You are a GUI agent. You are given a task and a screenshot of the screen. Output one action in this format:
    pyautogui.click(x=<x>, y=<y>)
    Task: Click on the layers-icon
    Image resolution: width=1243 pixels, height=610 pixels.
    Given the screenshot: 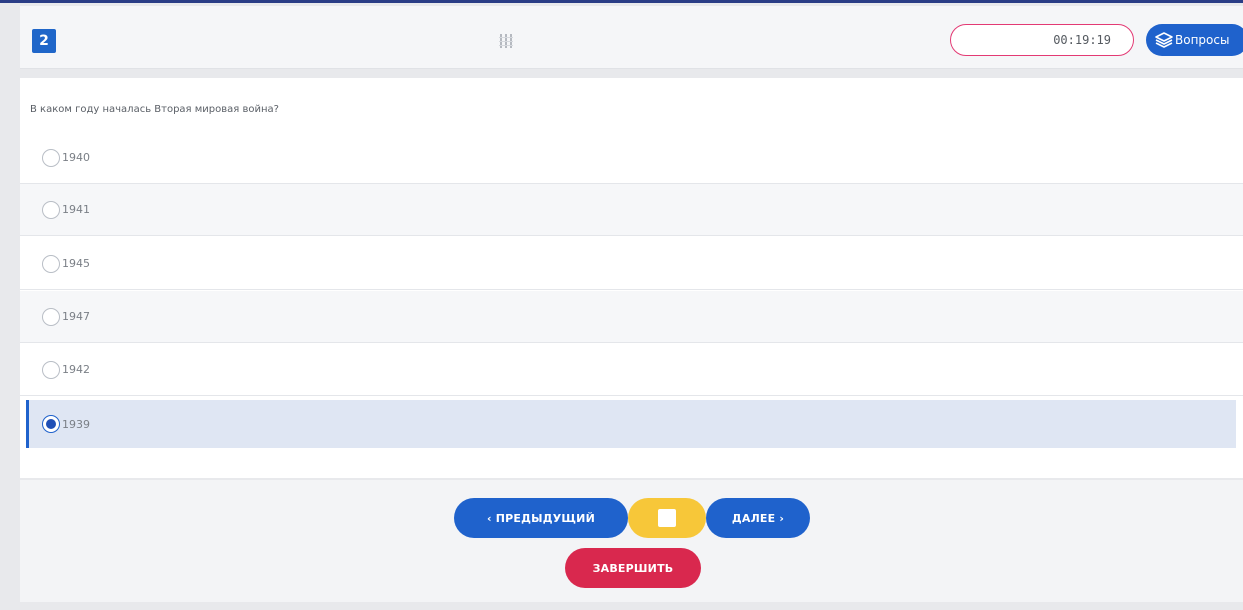 What is the action you would take?
    pyautogui.click(x=1164, y=40)
    